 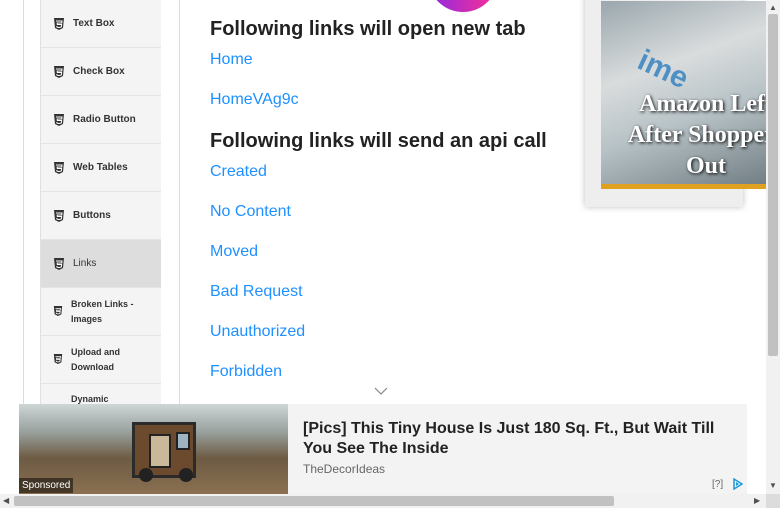 I want to click on scroll-left-arrow-icon: ◀, so click(x=6, y=500).